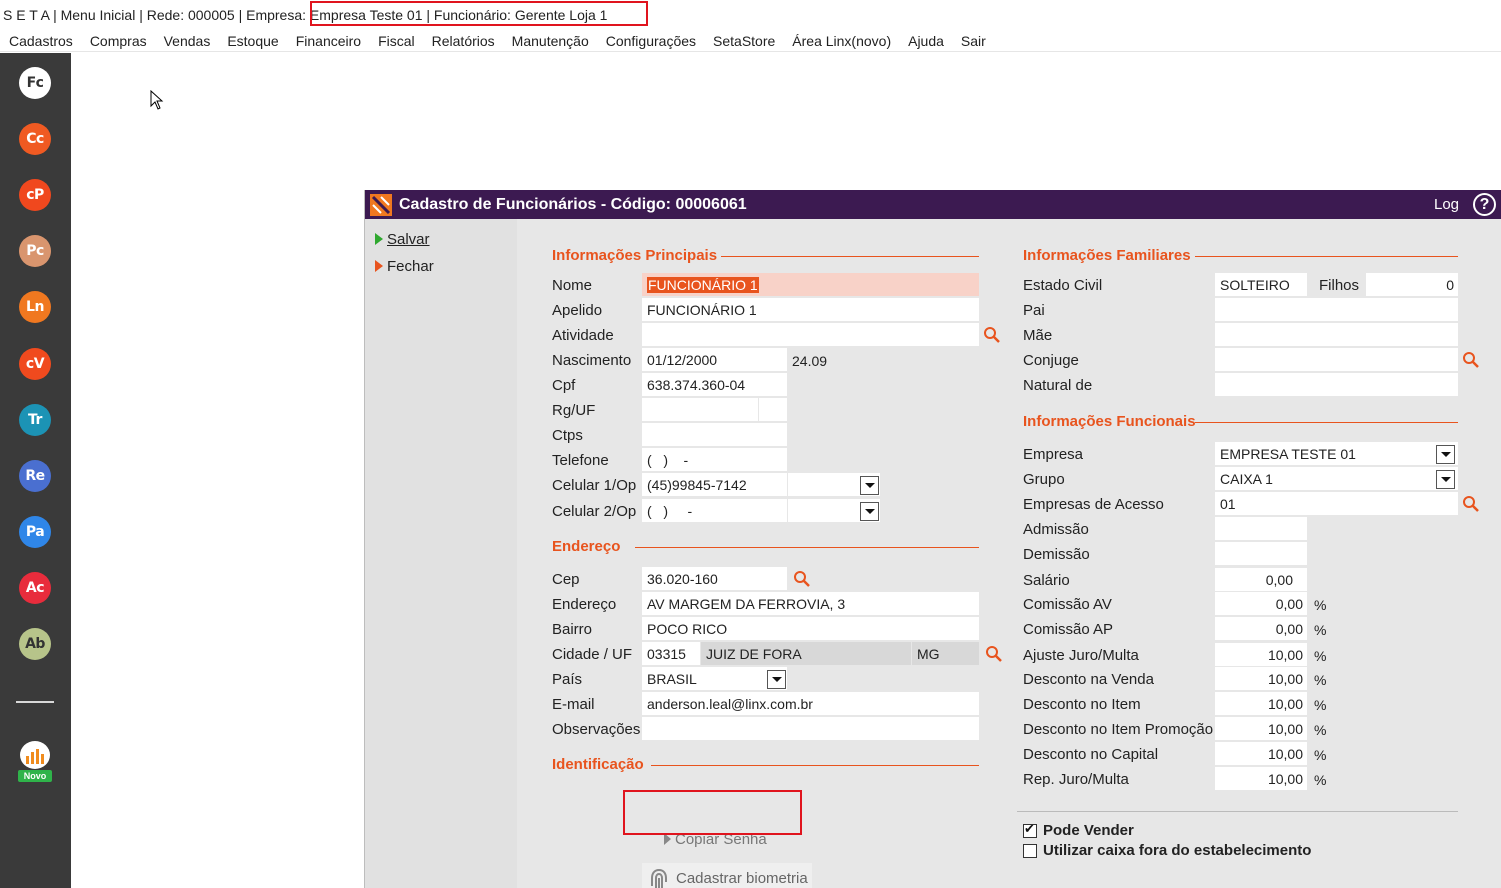  Describe the element at coordinates (714, 579) in the screenshot. I see `cep-field: 36.020-160` at that location.